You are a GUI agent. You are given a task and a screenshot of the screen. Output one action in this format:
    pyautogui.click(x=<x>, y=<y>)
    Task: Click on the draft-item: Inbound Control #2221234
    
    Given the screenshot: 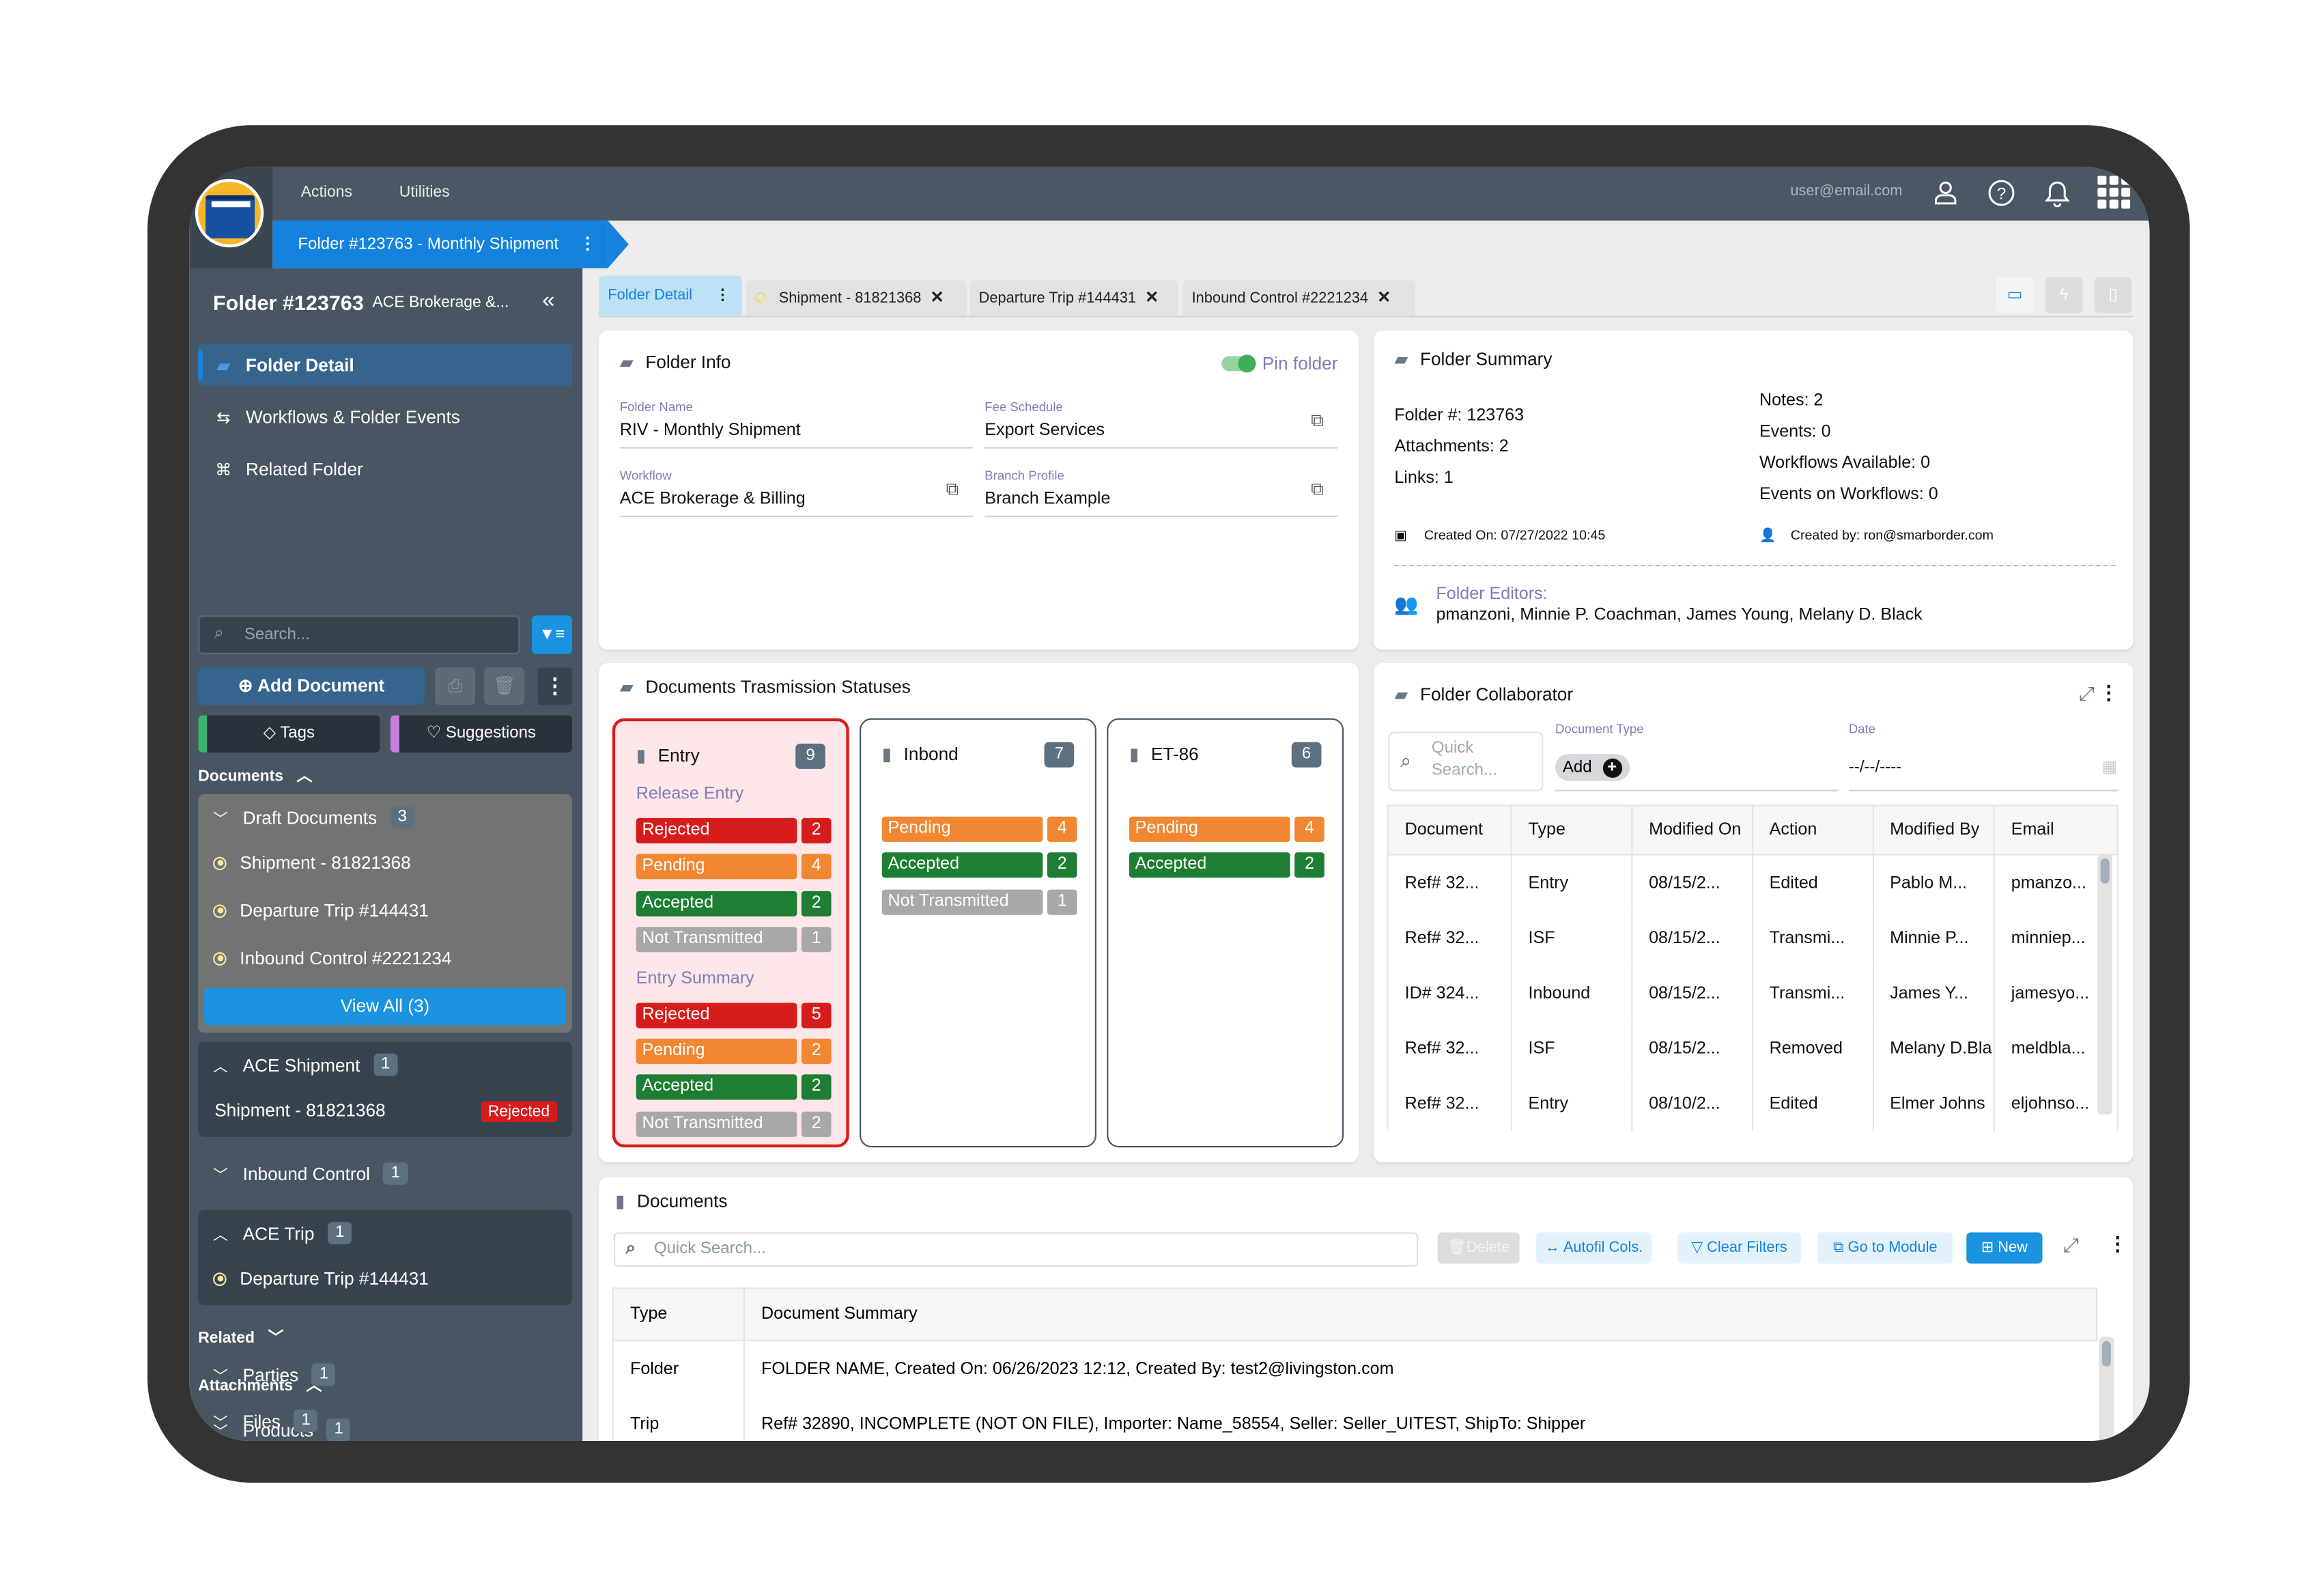 What is the action you would take?
    pyautogui.click(x=332, y=958)
    